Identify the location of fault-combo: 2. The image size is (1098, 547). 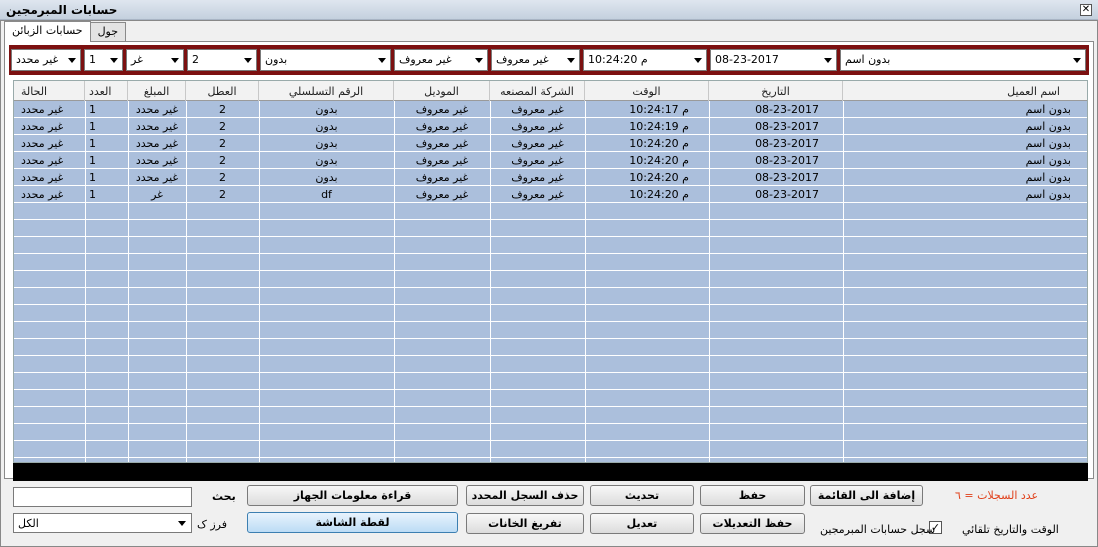
(222, 60).